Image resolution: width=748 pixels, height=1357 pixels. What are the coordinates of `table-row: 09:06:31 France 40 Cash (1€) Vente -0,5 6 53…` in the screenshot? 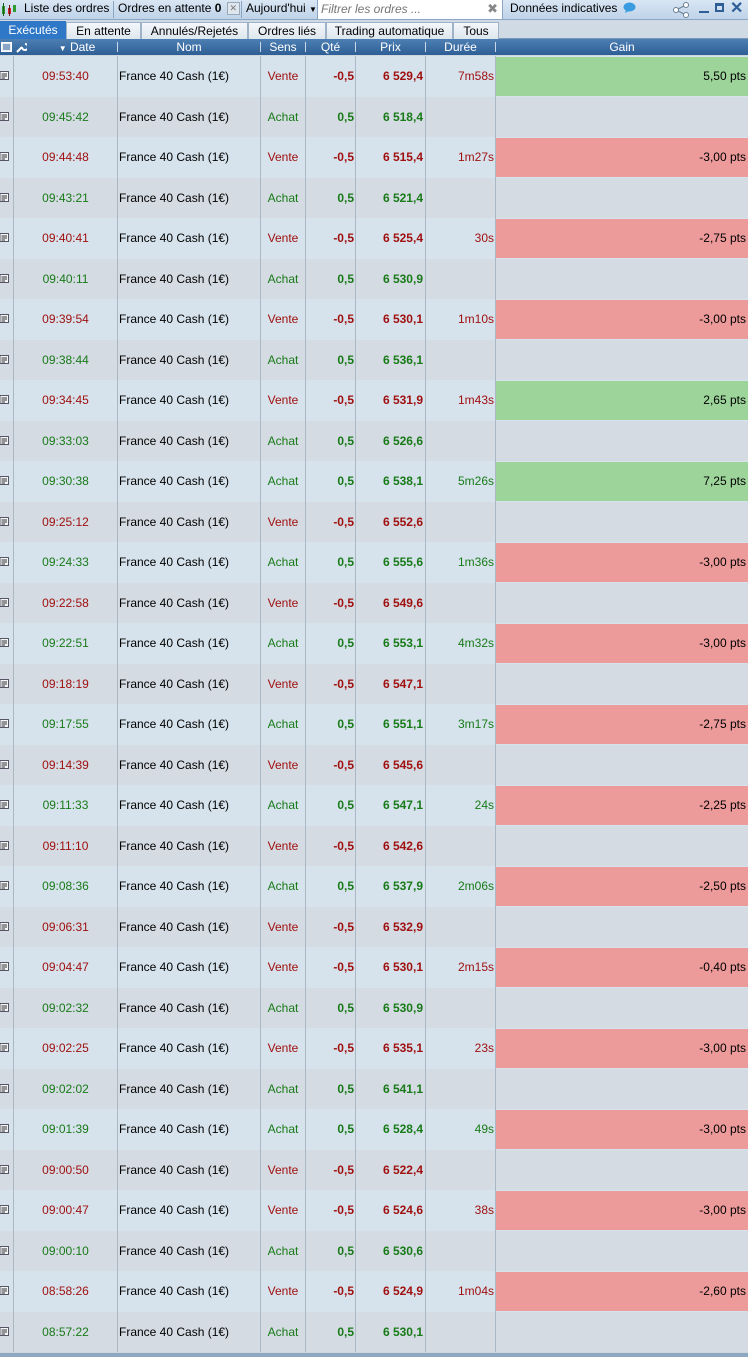 It's located at (374, 926).